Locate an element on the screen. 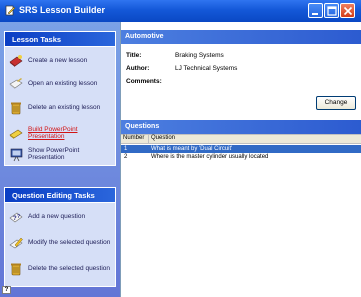 This screenshot has height=297, width=361. task-label: Show PowerPoint Presentation is located at coordinates (54, 154).